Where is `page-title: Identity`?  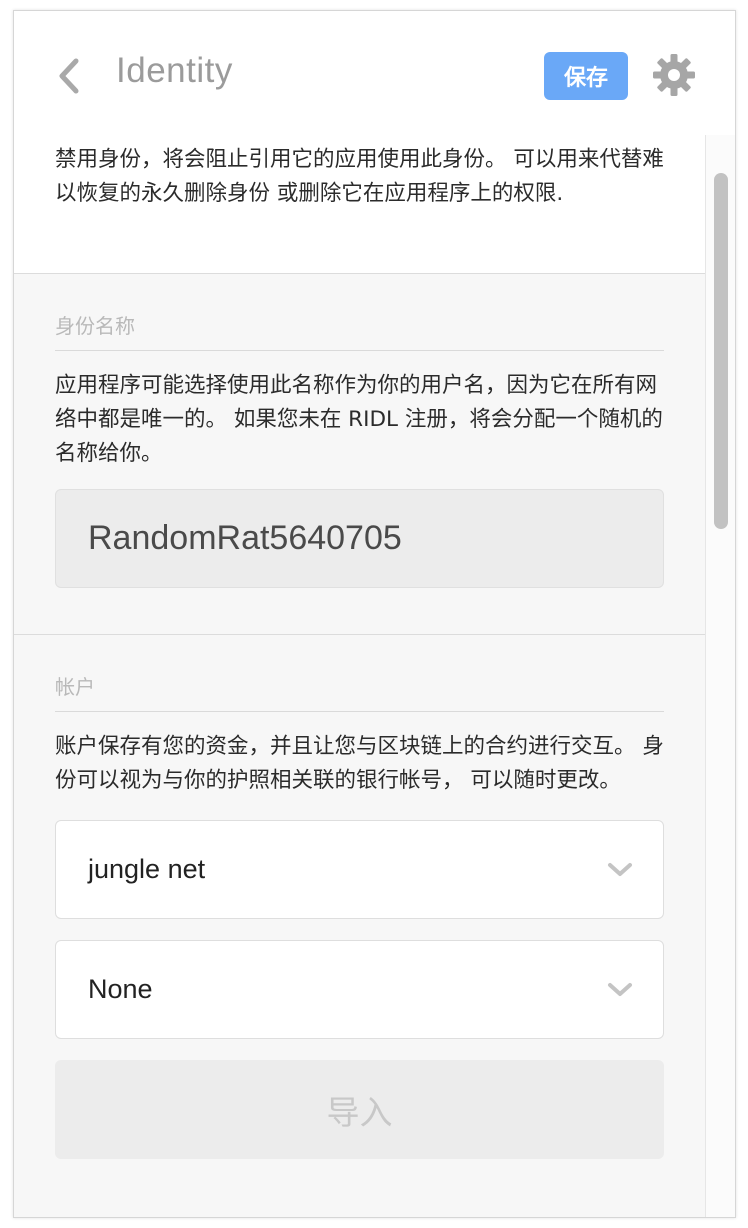 page-title: Identity is located at coordinates (174, 70).